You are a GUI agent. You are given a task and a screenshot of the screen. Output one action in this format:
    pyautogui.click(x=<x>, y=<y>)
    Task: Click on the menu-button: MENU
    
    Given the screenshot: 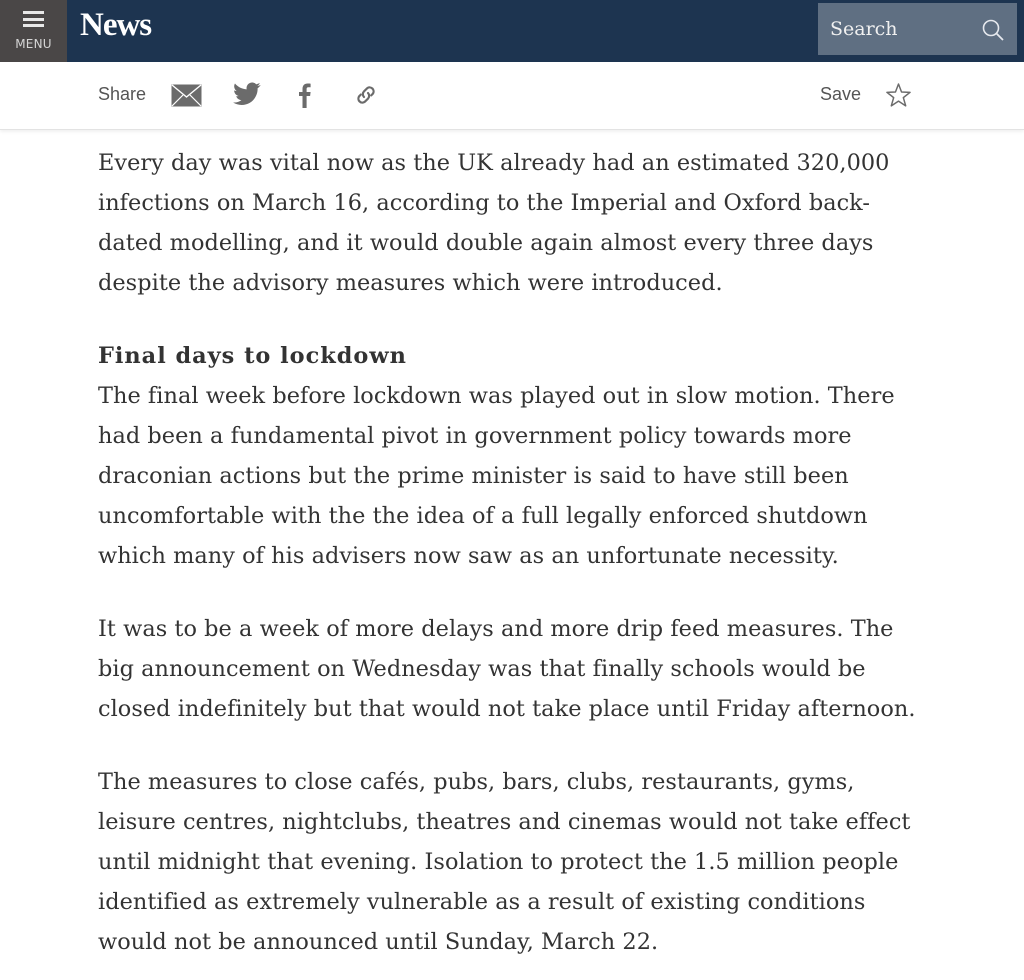 What is the action you would take?
    pyautogui.click(x=33, y=31)
    